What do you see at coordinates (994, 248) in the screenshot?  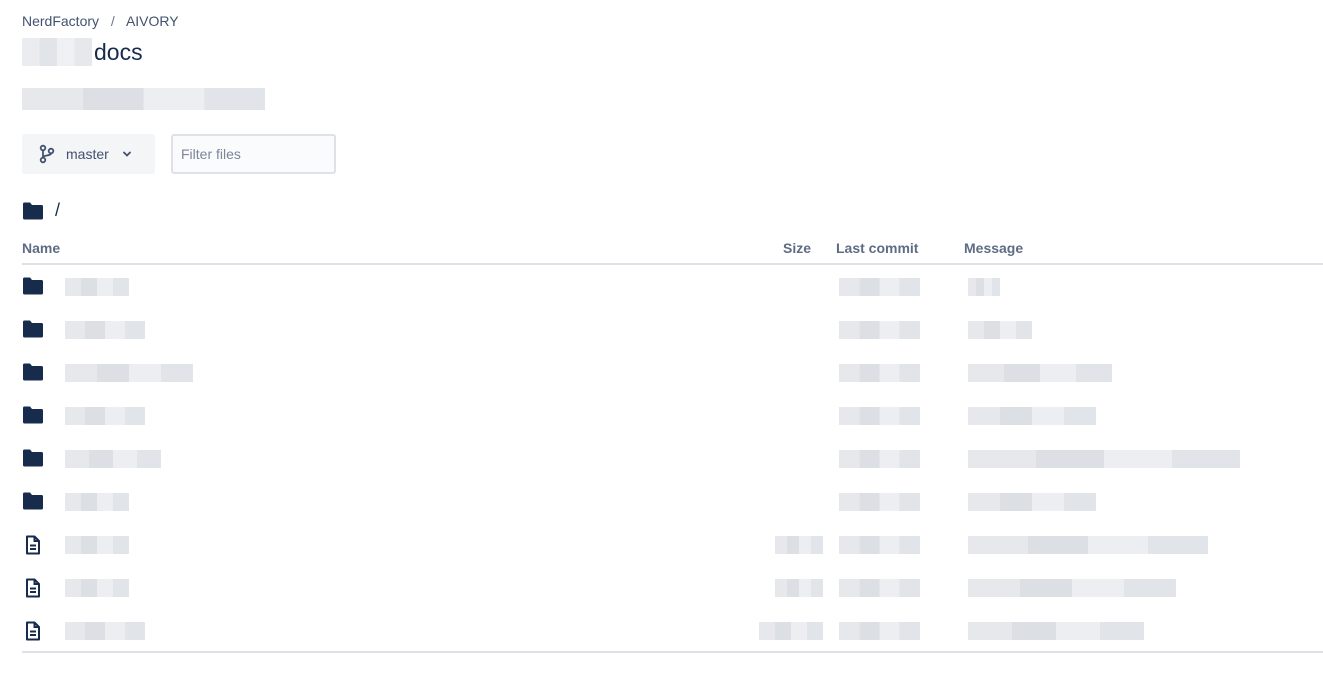 I see `header-message: Message` at bounding box center [994, 248].